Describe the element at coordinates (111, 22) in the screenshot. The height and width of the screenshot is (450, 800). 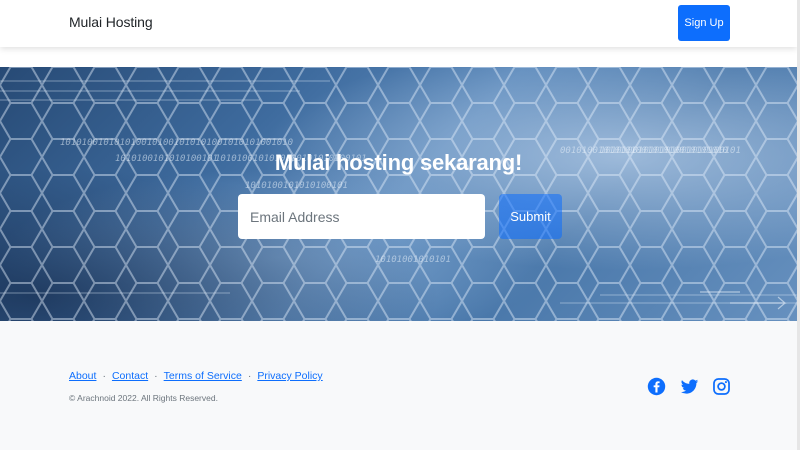
I see `brand-link: Mulai Hosting` at that location.